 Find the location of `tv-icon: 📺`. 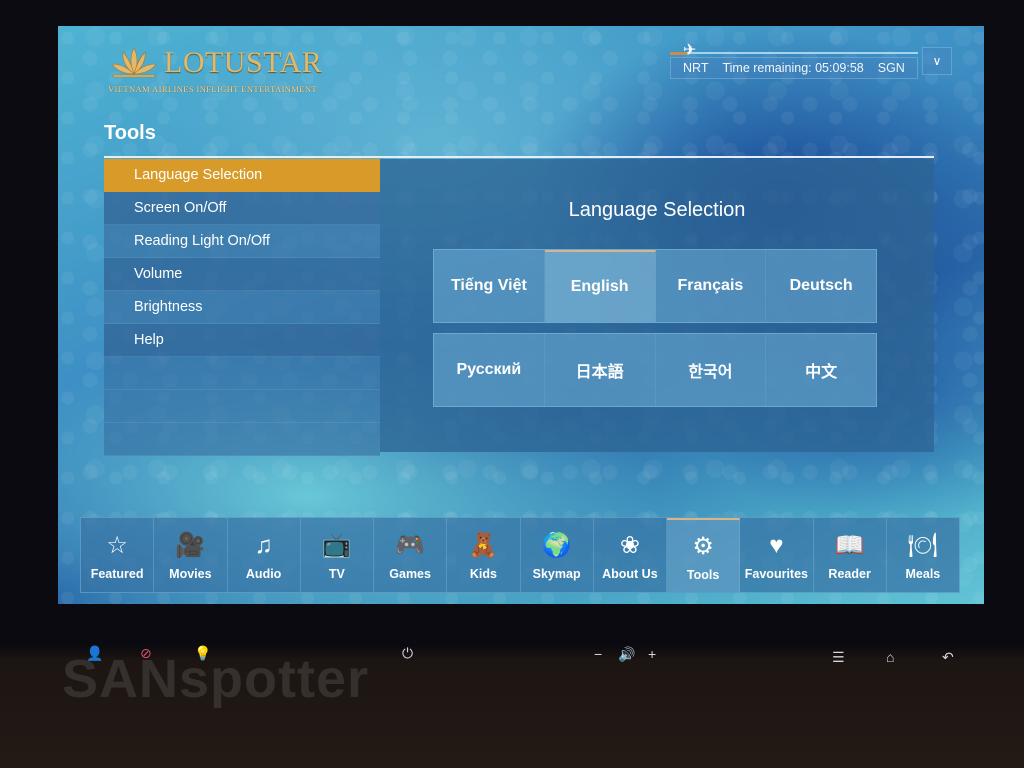

tv-icon: 📺 is located at coordinates (336, 545).